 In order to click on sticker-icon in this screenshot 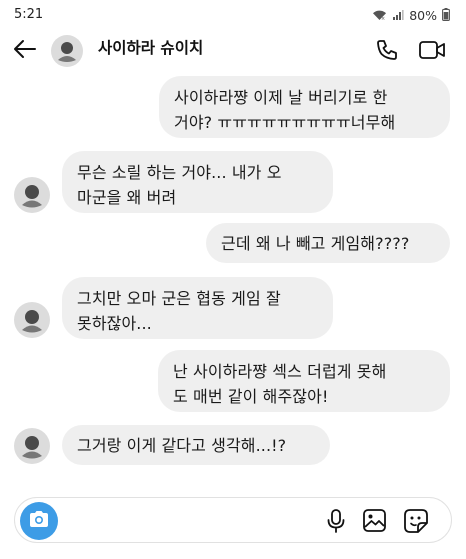, I will do `click(416, 523)`.